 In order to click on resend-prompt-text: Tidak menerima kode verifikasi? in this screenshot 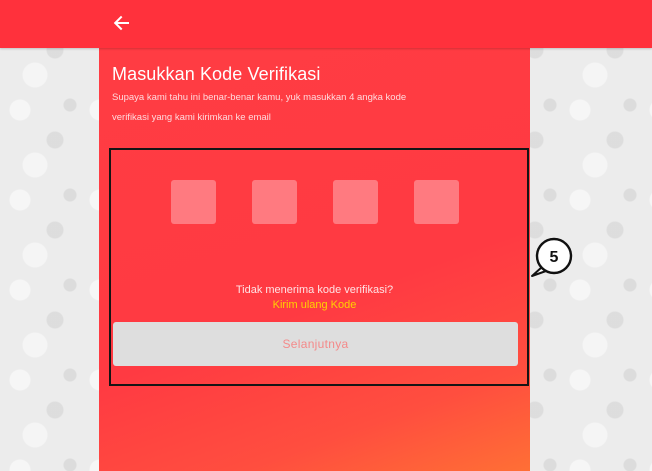, I will do `click(314, 290)`.